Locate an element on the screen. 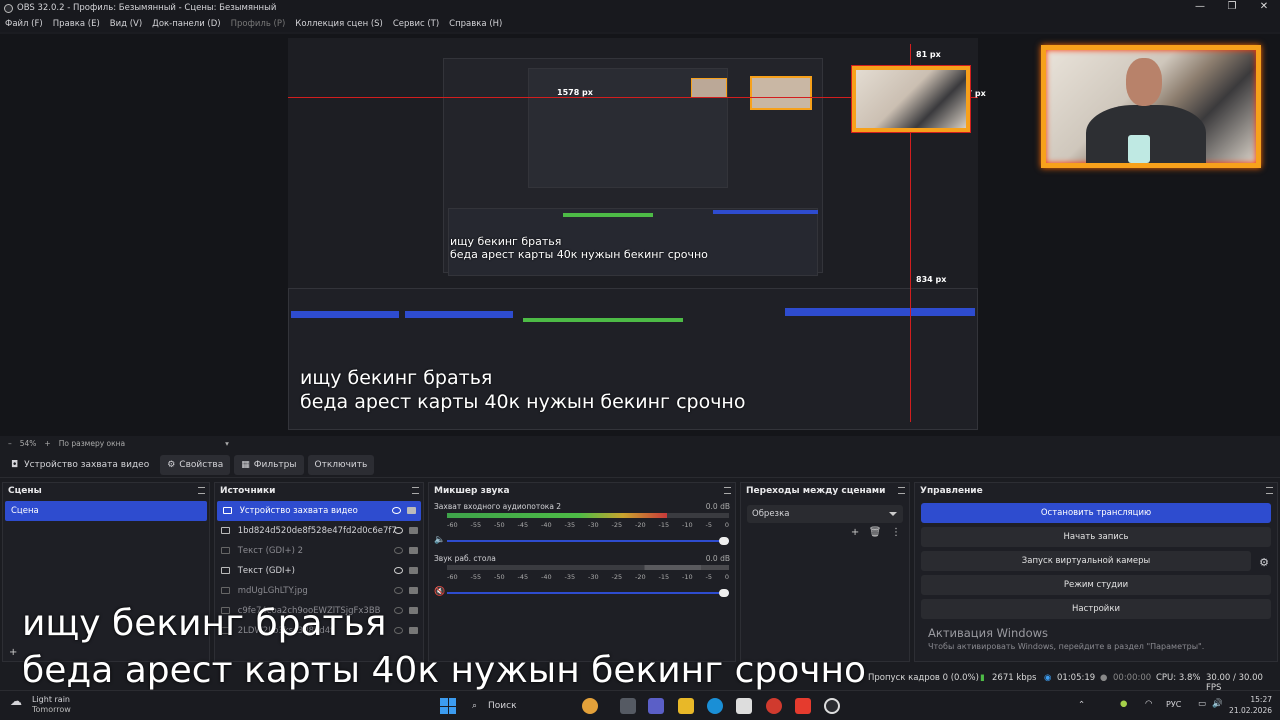  tray-app-icon: ● is located at coordinates (1123, 704).